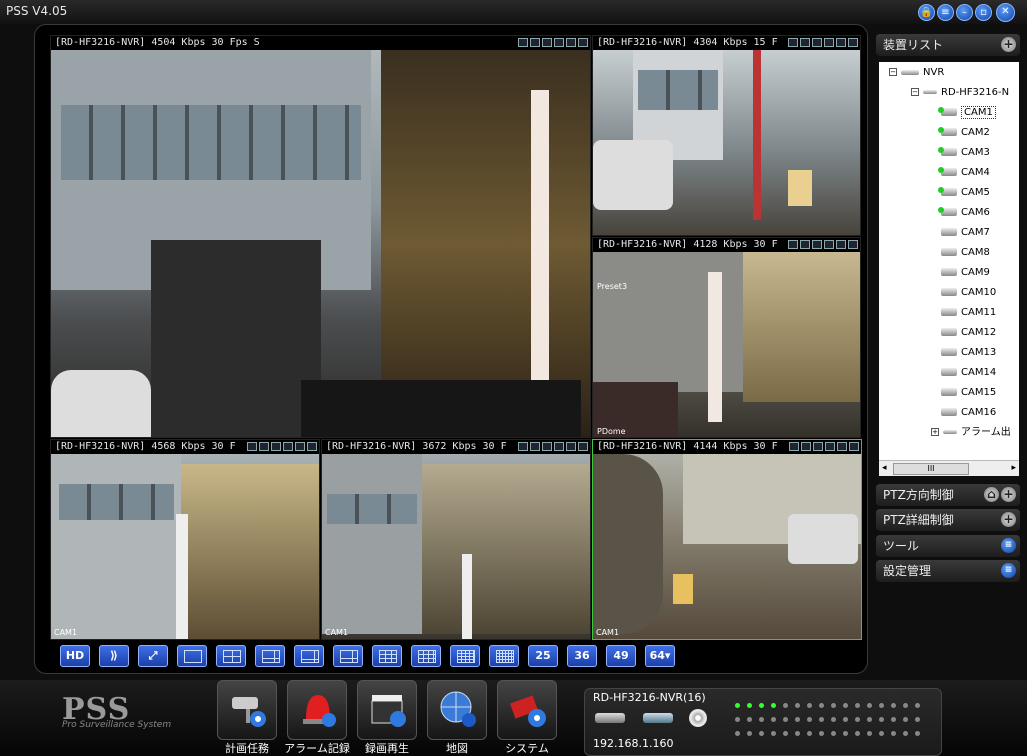  I want to click on hd-button: HD, so click(75, 656).